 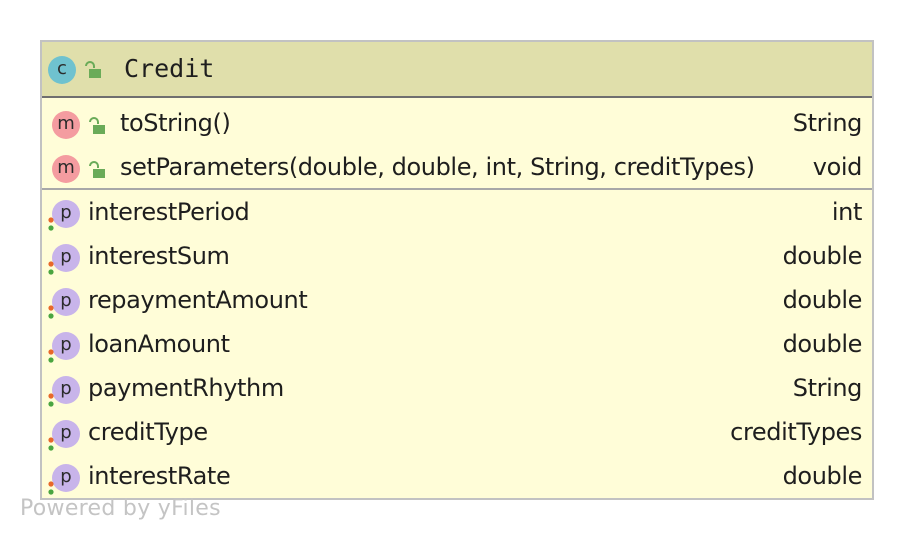 What do you see at coordinates (198, 300) in the screenshot?
I see `property-name: repaymentAmount` at bounding box center [198, 300].